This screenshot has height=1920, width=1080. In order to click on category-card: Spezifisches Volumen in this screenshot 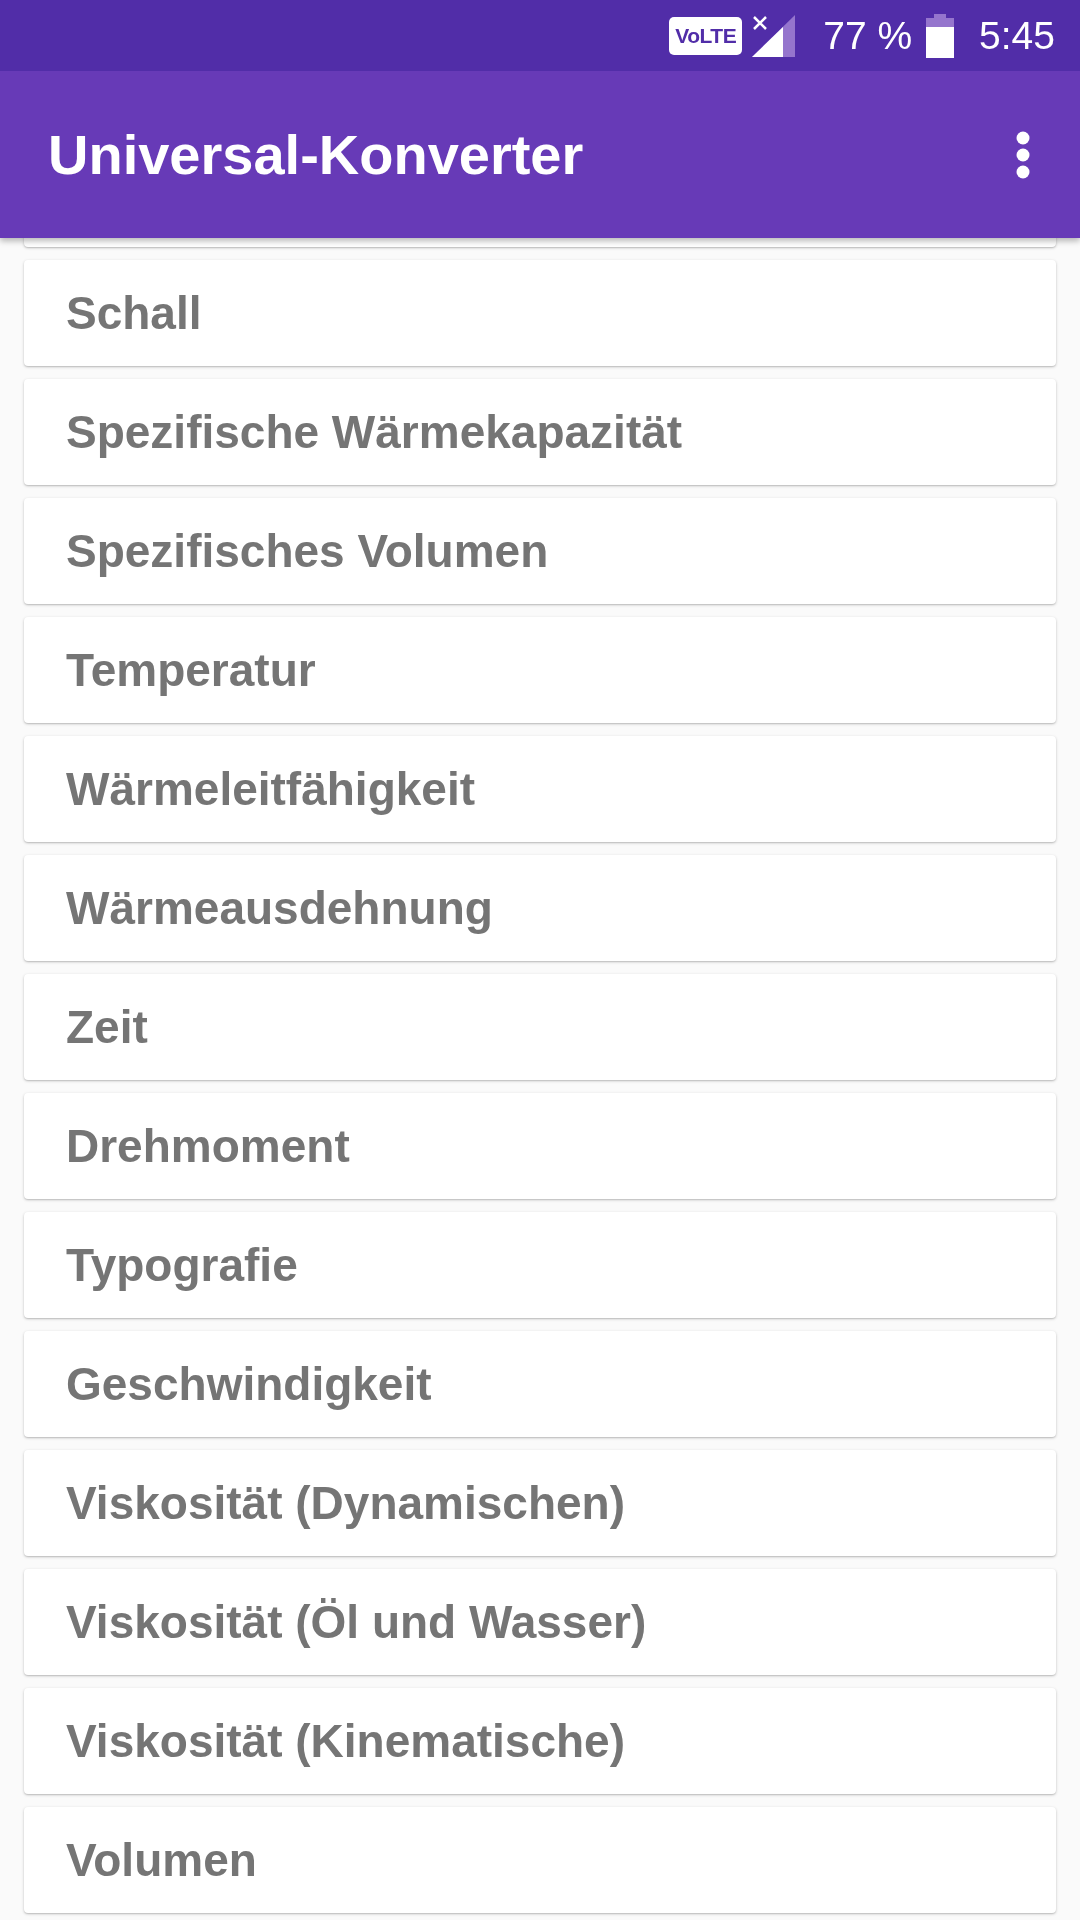, I will do `click(540, 551)`.